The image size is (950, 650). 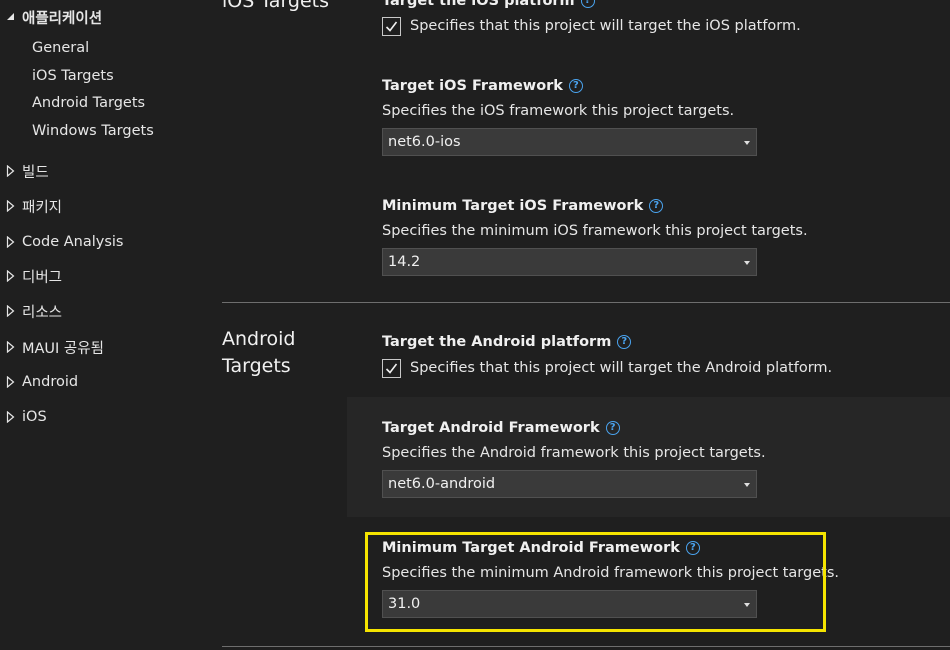 I want to click on setting-title-text: Target iOS Framework, so click(x=472, y=86).